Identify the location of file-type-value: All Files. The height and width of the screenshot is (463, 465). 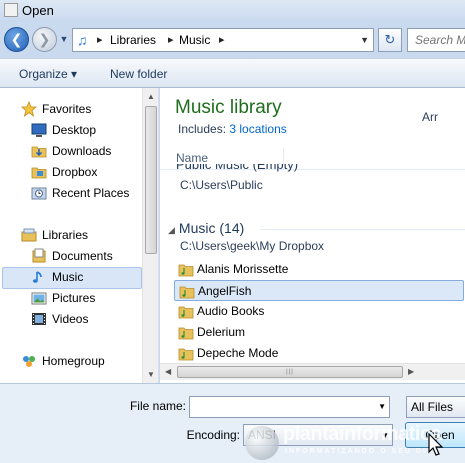
(432, 407).